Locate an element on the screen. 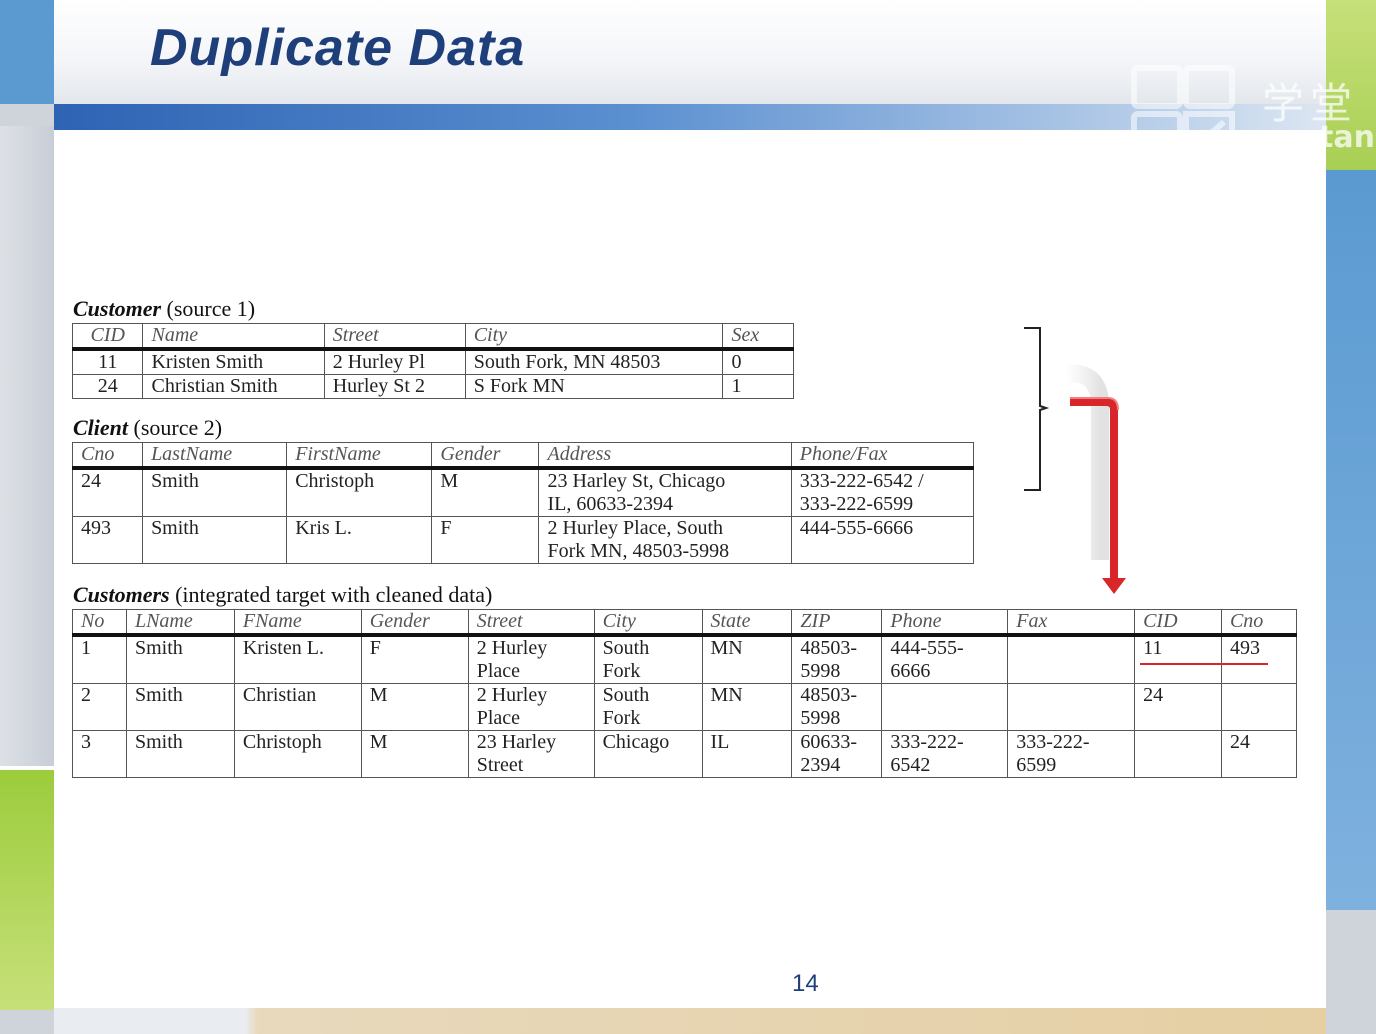 The width and height of the screenshot is (1376, 1034). column-header: FirstName is located at coordinates (359, 456).